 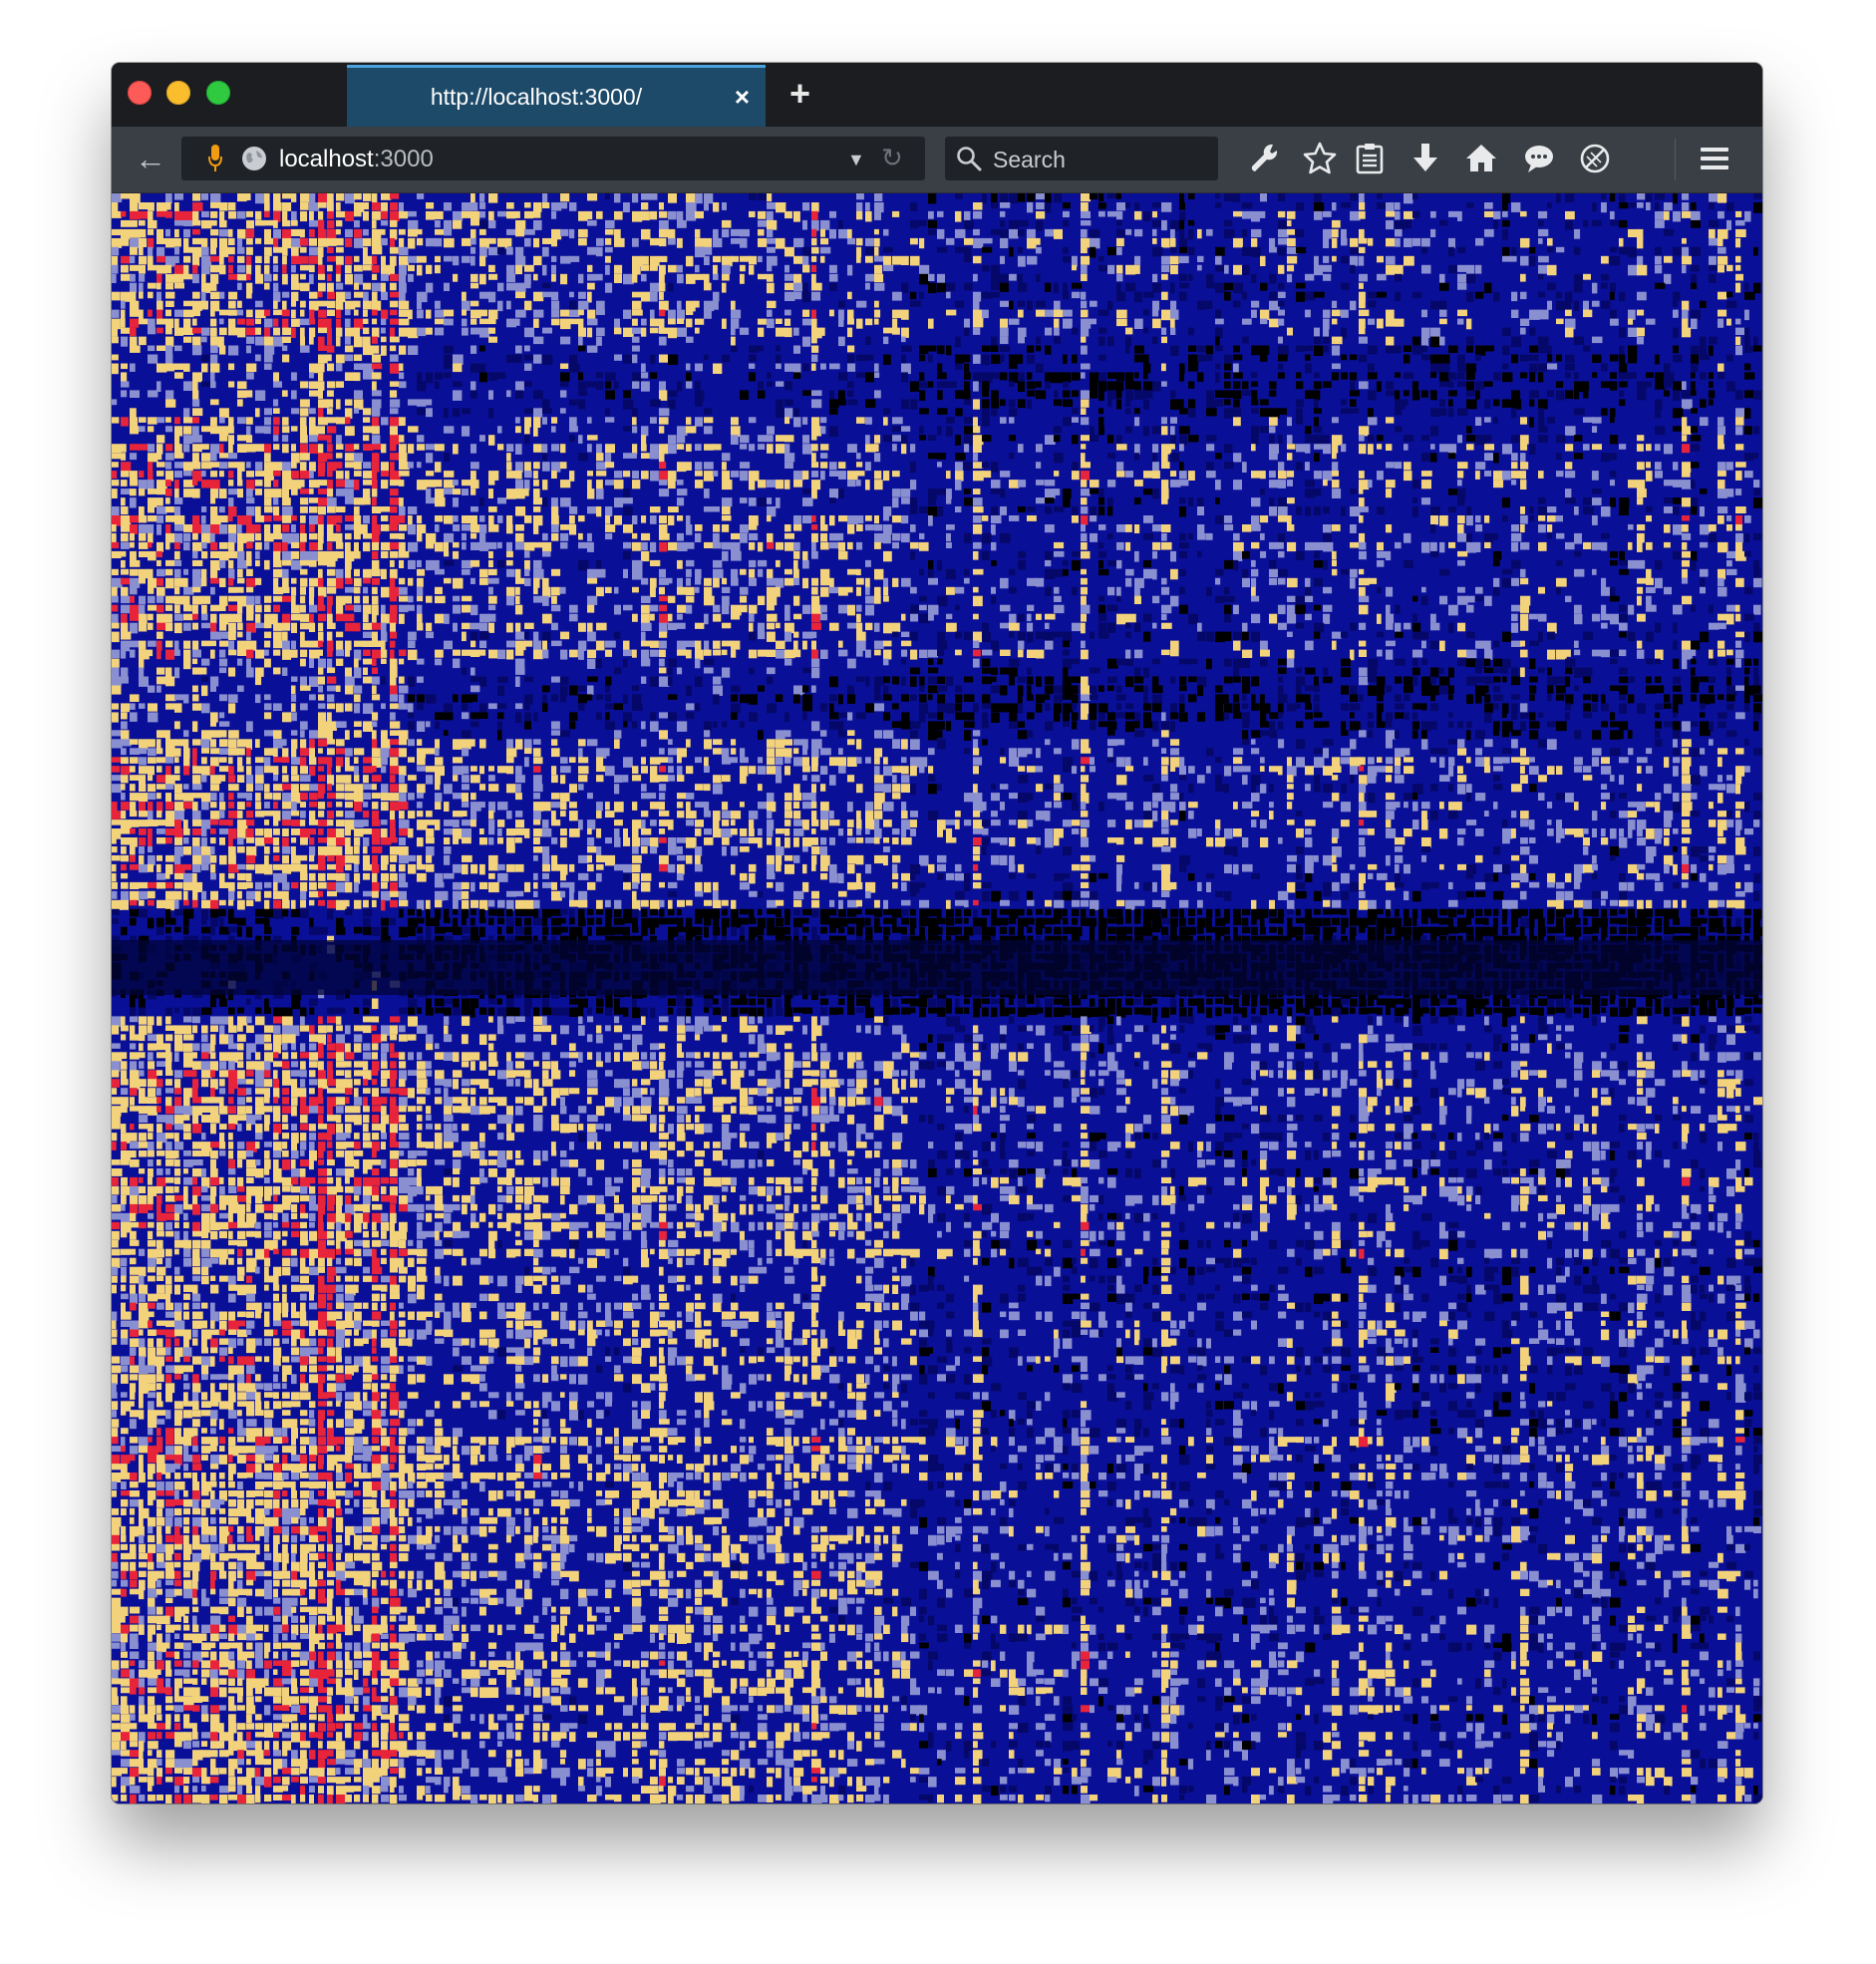 What do you see at coordinates (151, 159) in the screenshot?
I see `back-button: ←` at bounding box center [151, 159].